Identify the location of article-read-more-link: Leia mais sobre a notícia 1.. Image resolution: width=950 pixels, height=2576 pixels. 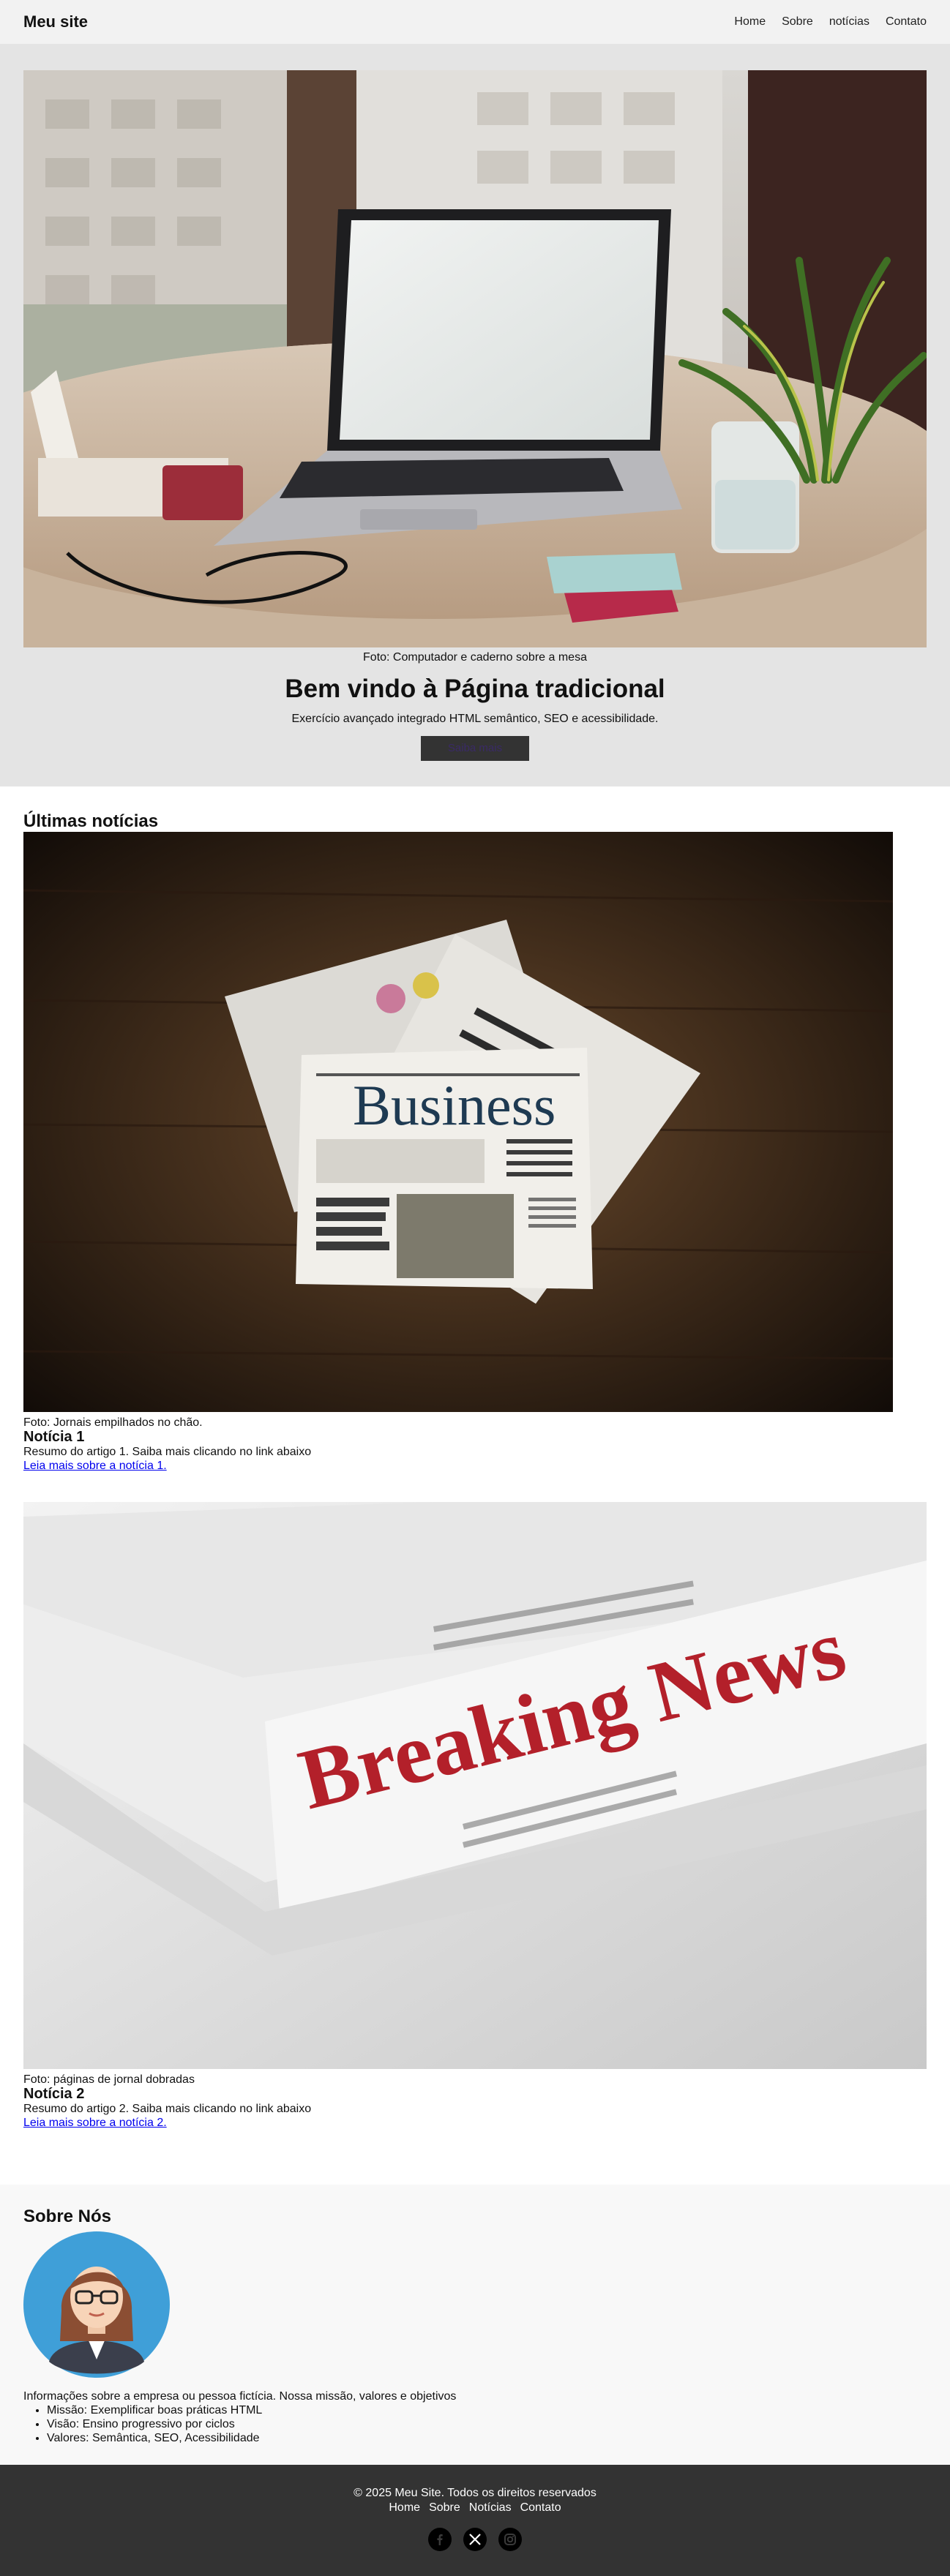
(95, 1466).